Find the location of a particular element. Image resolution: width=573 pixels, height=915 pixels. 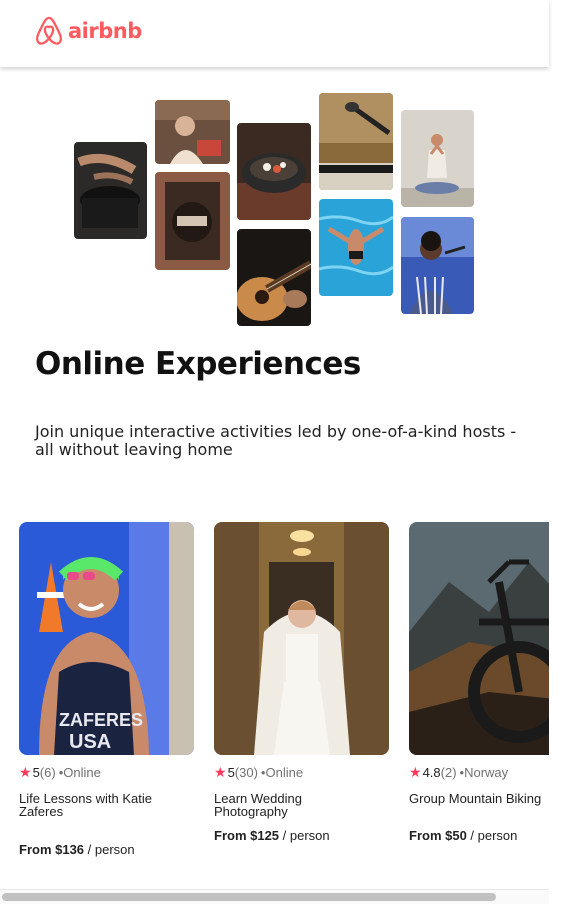

review-count: (2) is located at coordinates (448, 772).